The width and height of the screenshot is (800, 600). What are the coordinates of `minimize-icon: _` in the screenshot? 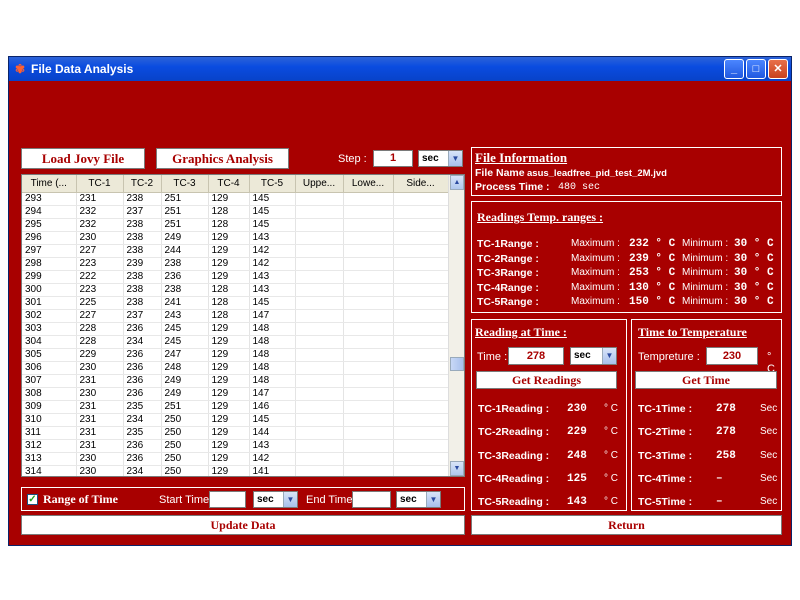 It's located at (734, 69).